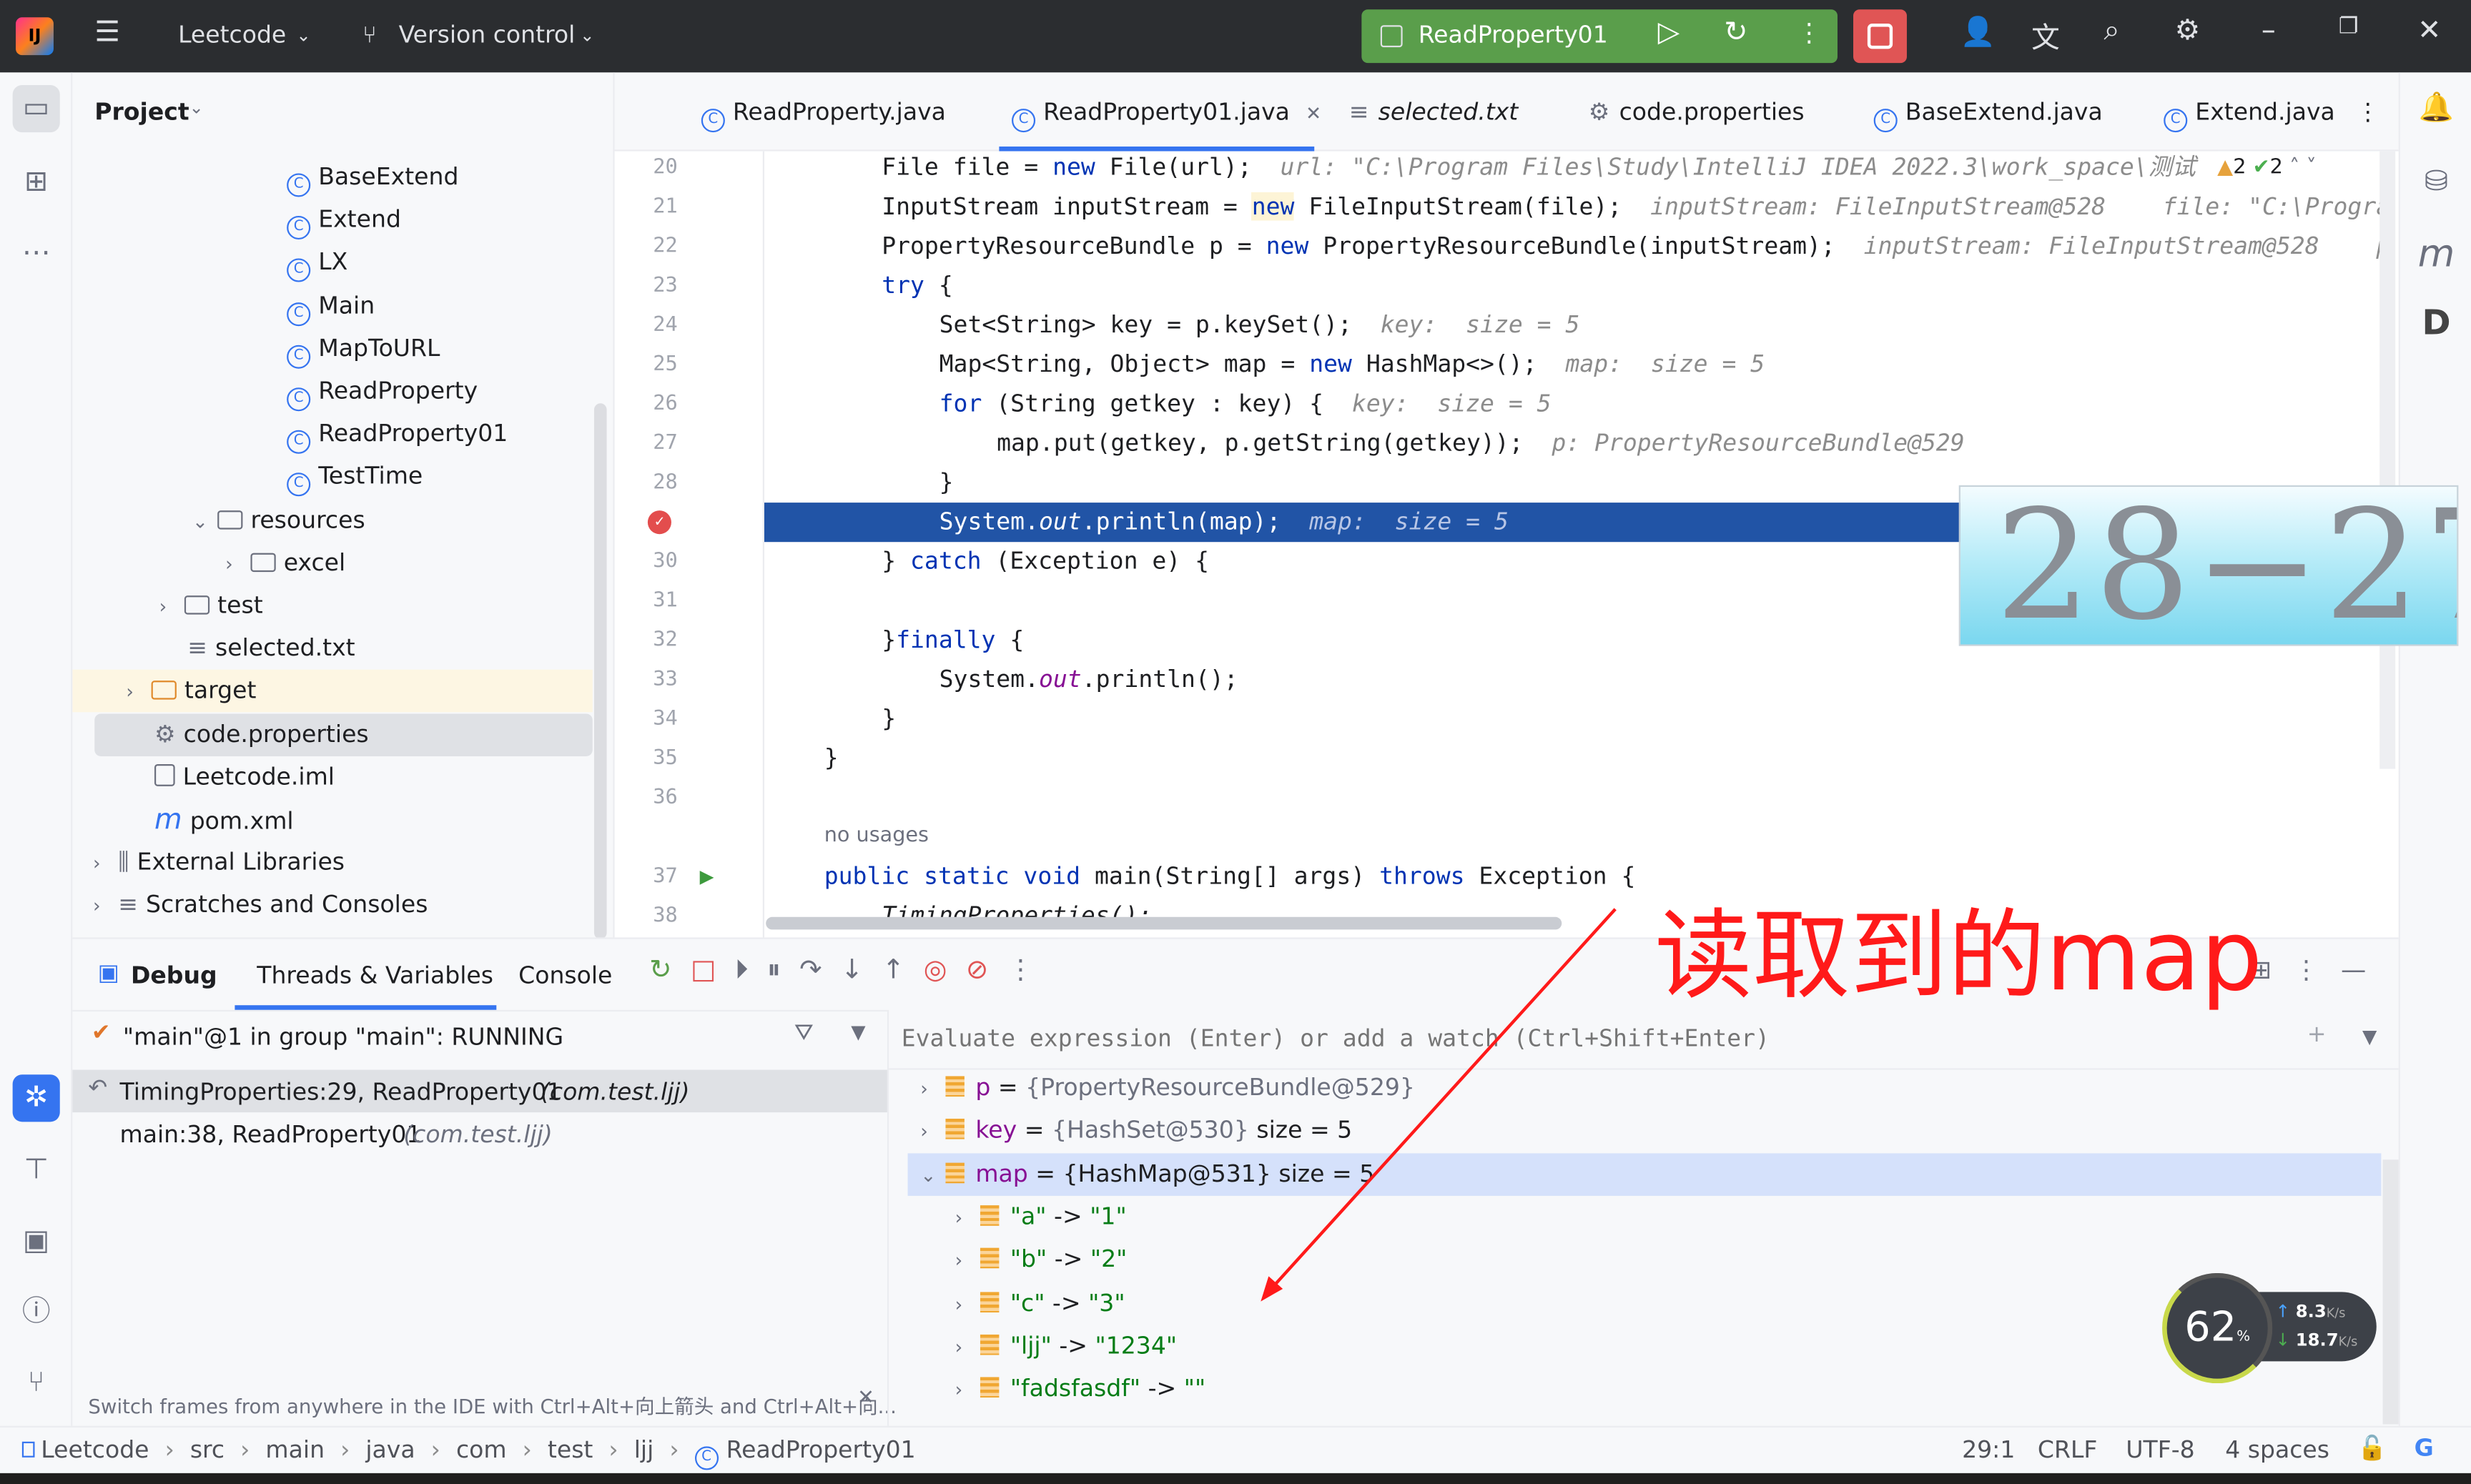 This screenshot has width=2471, height=1484. Describe the element at coordinates (2311, 1311) in the screenshot. I see `upload-speed: 8.3` at that location.